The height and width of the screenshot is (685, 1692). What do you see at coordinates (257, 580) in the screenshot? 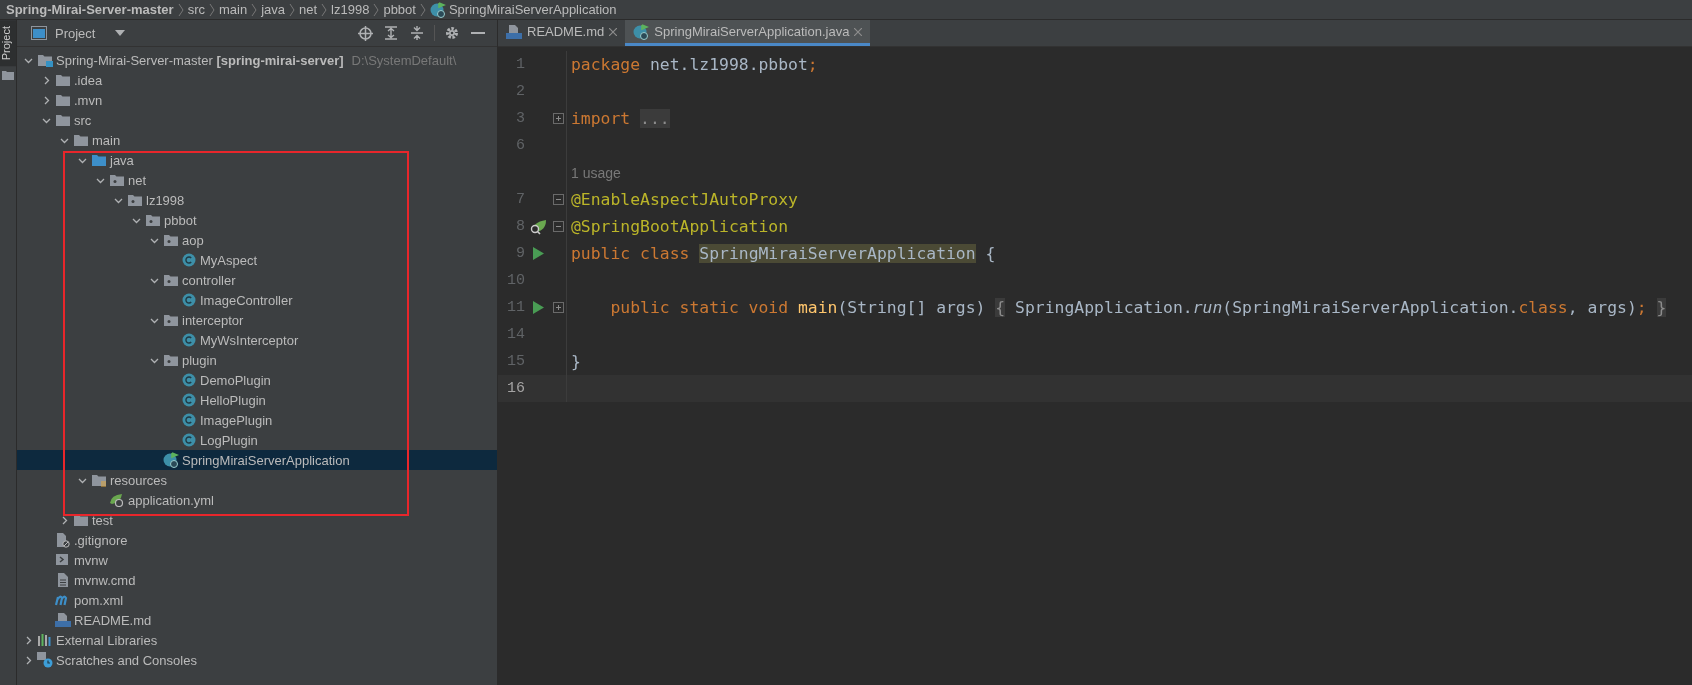
I see `tree-item: mvnw.cmd` at bounding box center [257, 580].